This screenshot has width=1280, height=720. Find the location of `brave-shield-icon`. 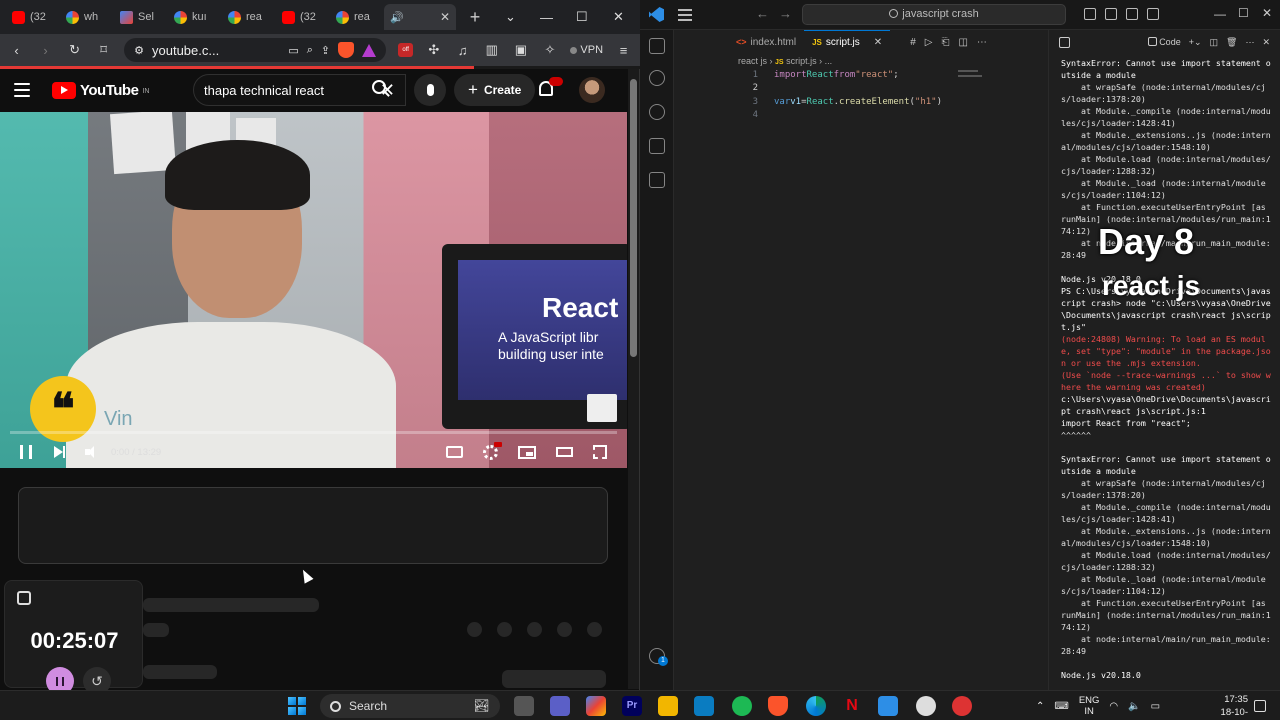

brave-shield-icon is located at coordinates (346, 50).